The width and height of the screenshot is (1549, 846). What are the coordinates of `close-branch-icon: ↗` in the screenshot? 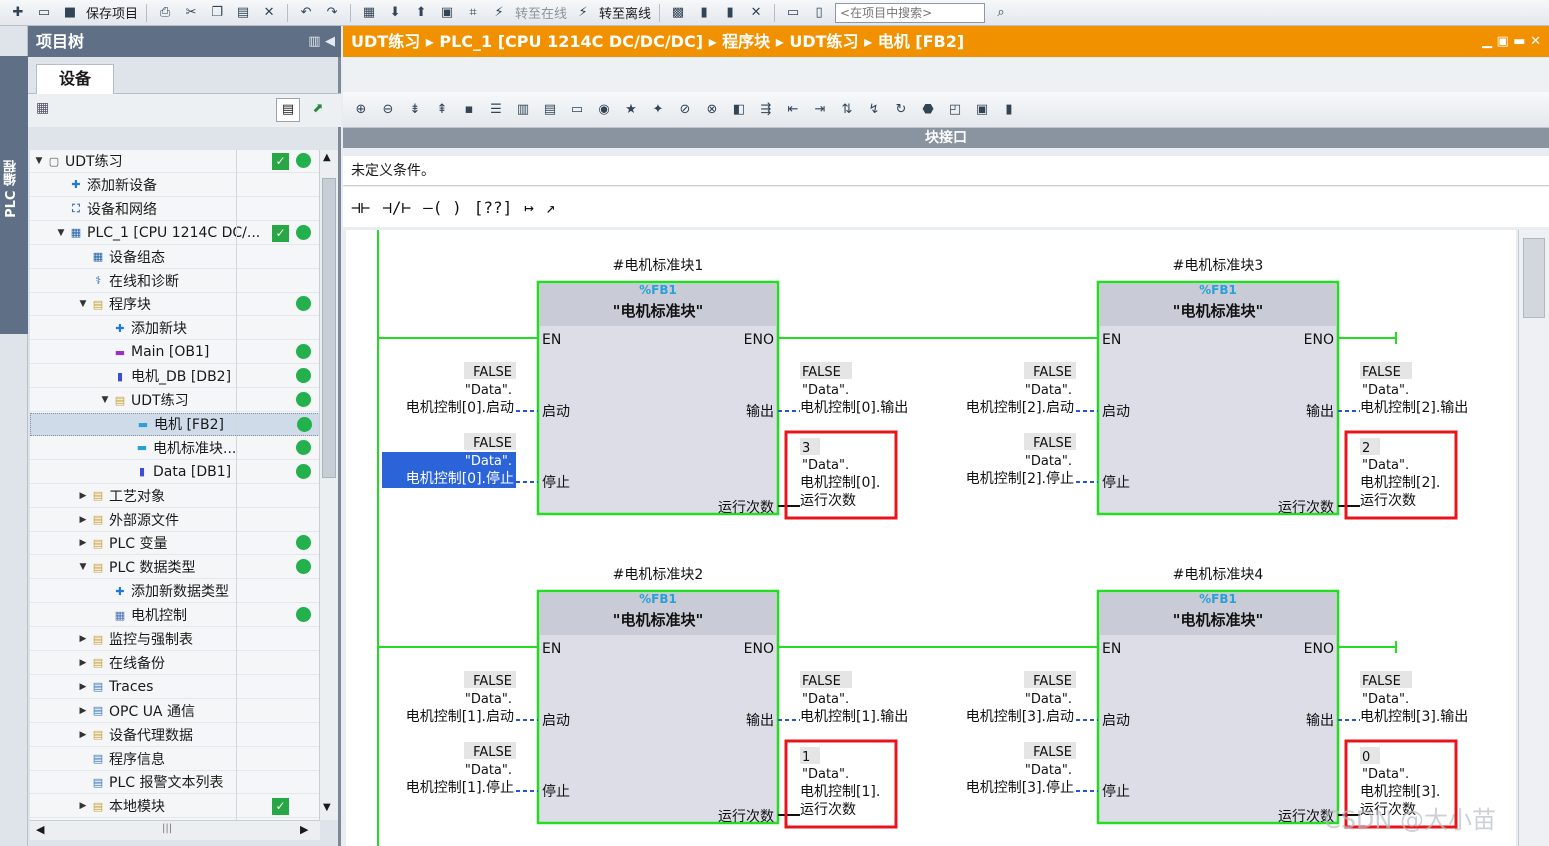 It's located at (551, 207).